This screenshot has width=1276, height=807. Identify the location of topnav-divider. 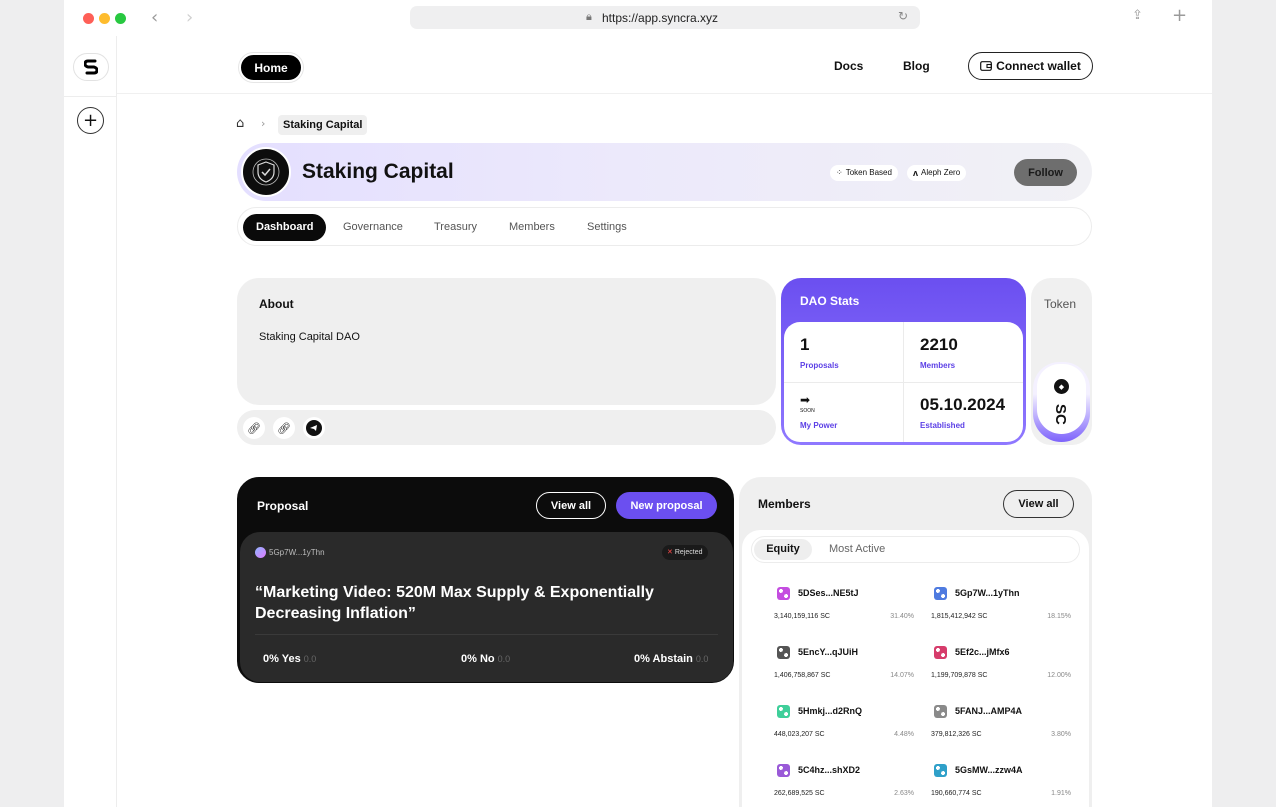
(664, 93).